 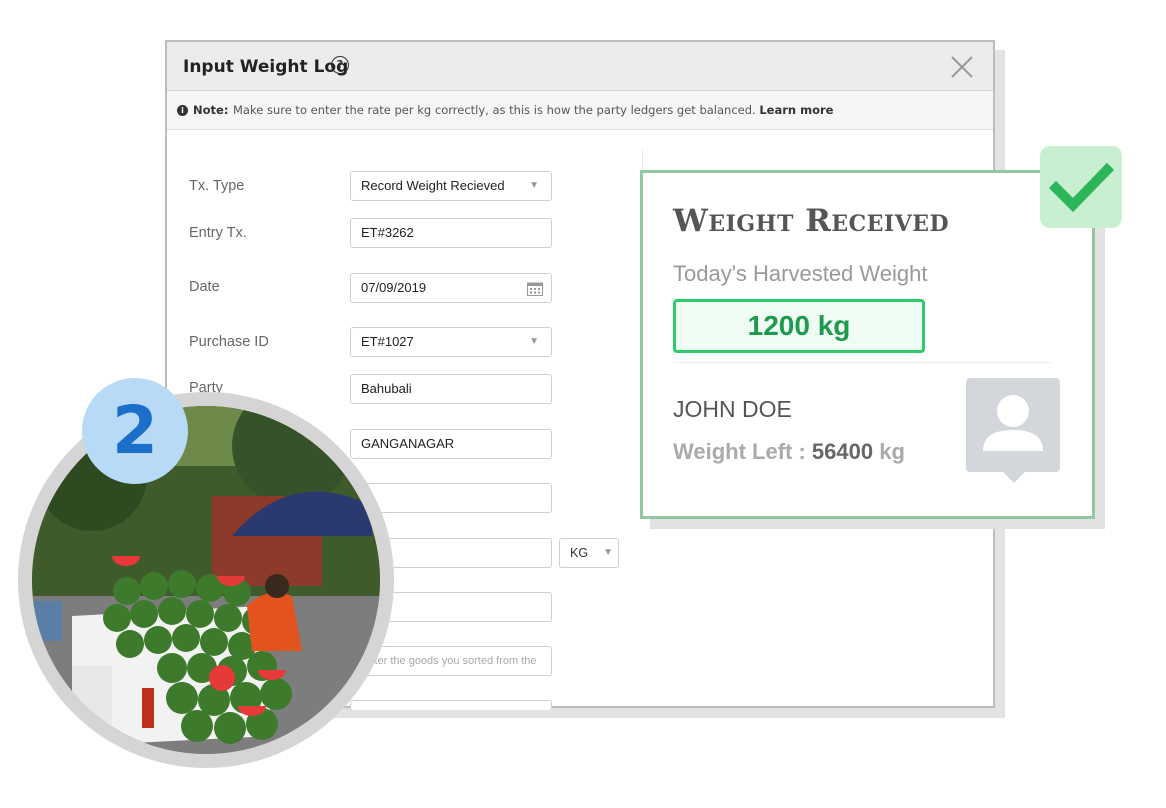 I want to click on note-label: Note:, so click(x=211, y=110).